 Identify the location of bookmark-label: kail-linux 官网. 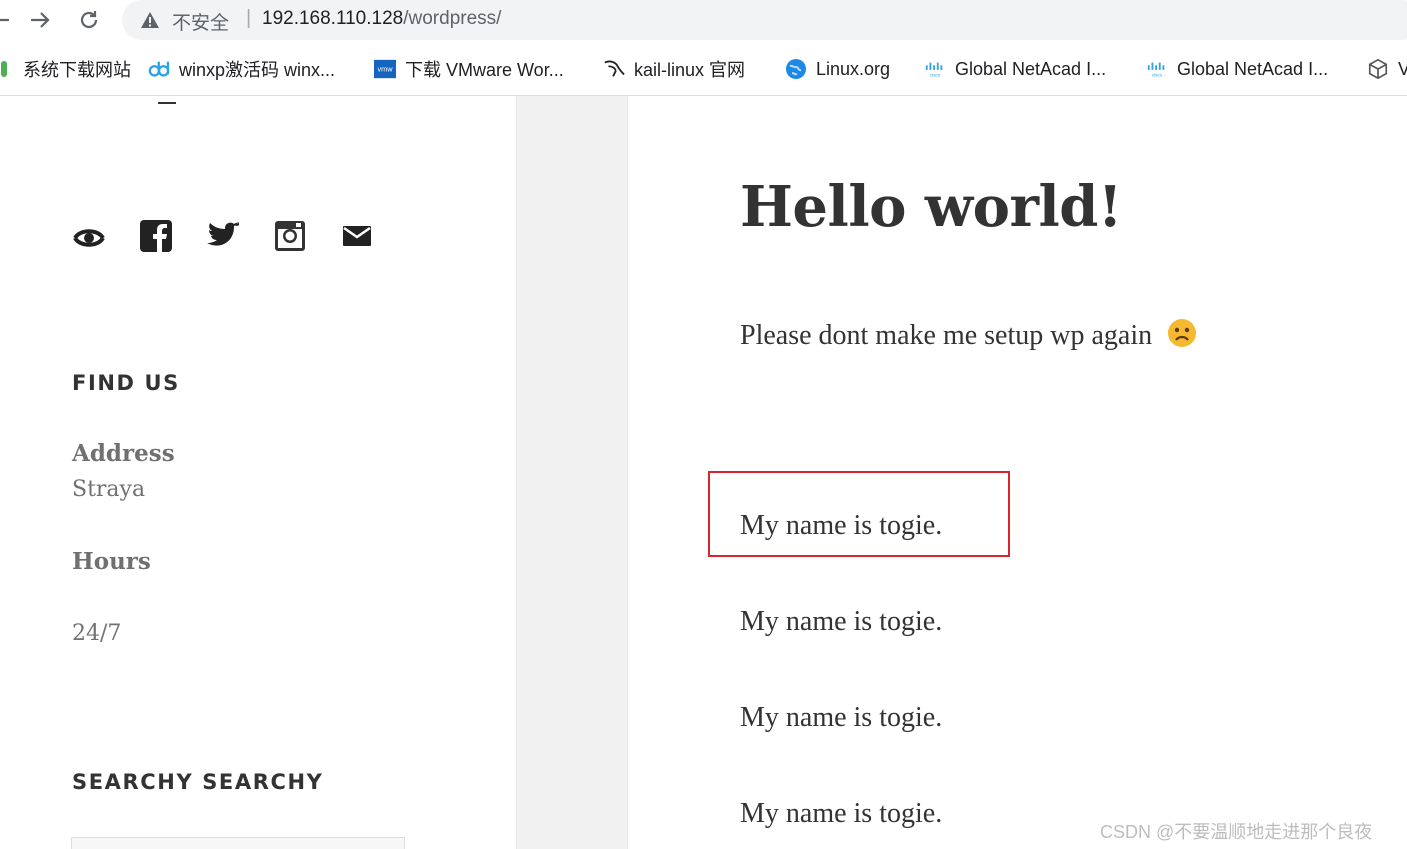
(690, 70).